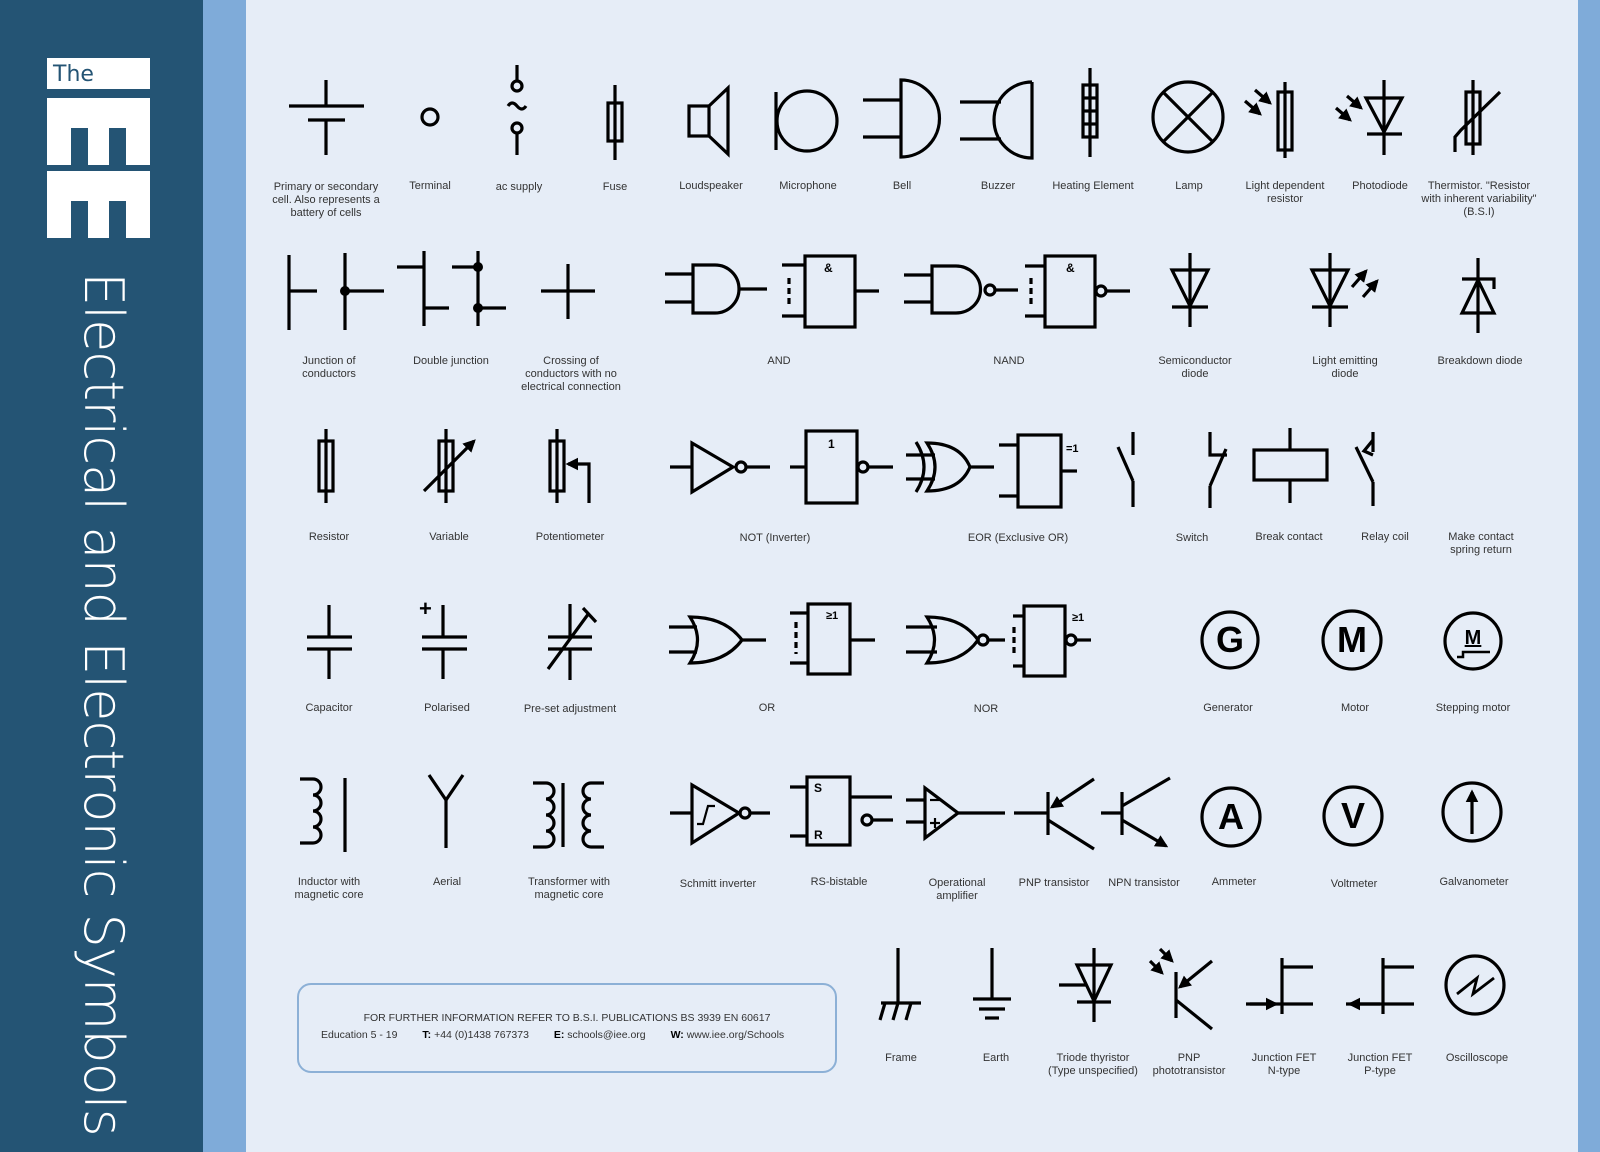  What do you see at coordinates (828, 268) in the screenshot?
I see `and-box-text: &` at bounding box center [828, 268].